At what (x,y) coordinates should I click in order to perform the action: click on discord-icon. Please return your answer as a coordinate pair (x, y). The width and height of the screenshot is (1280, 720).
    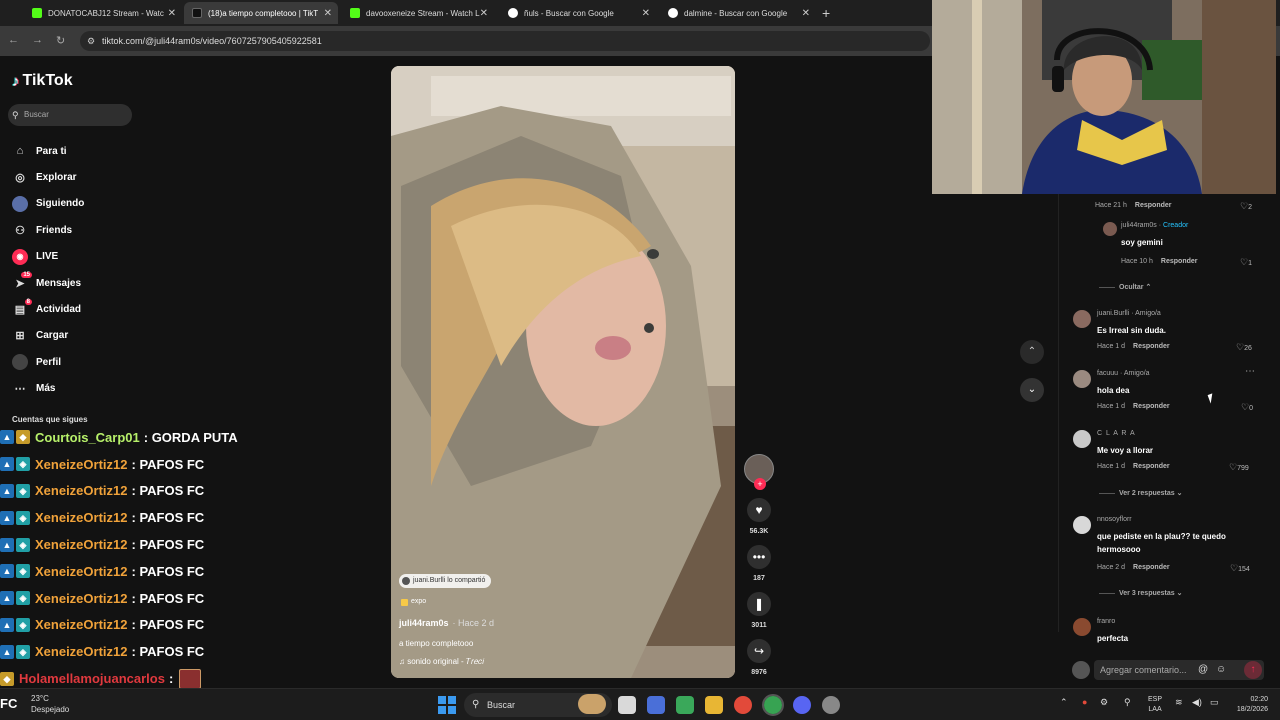
    Looking at the image, I should click on (802, 705).